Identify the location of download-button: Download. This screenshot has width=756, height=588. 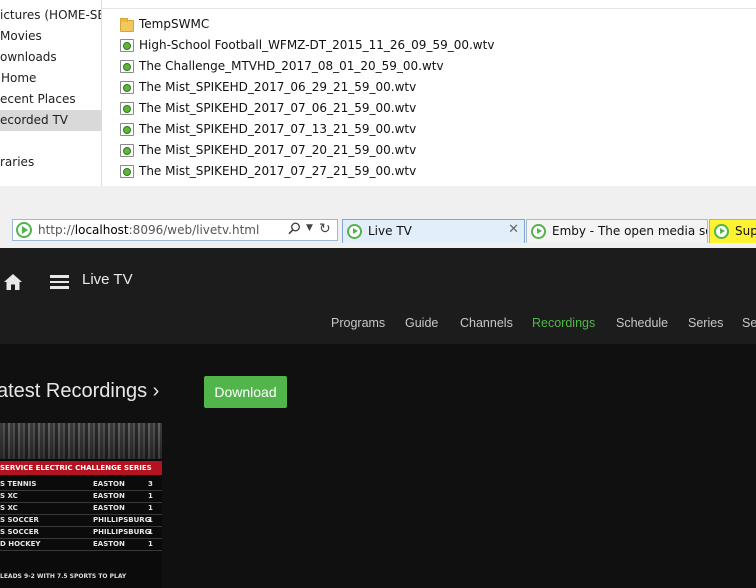
(245, 392).